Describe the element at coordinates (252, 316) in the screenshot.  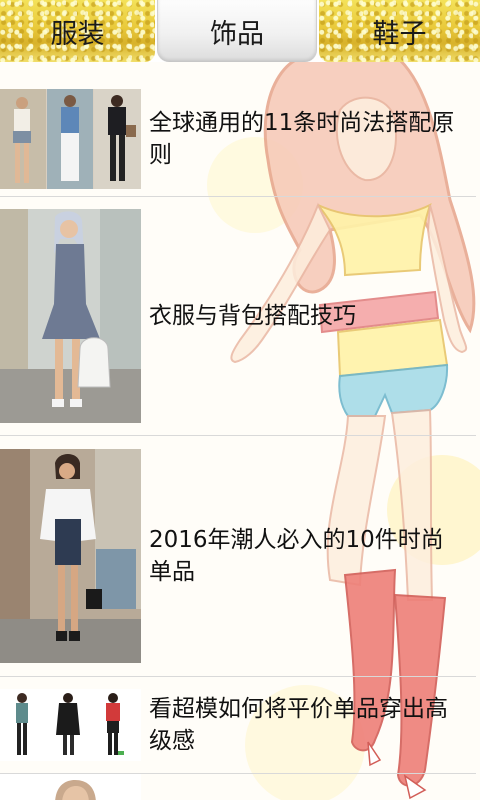
I see `article-title: 衣服与背包搭配技巧` at that location.